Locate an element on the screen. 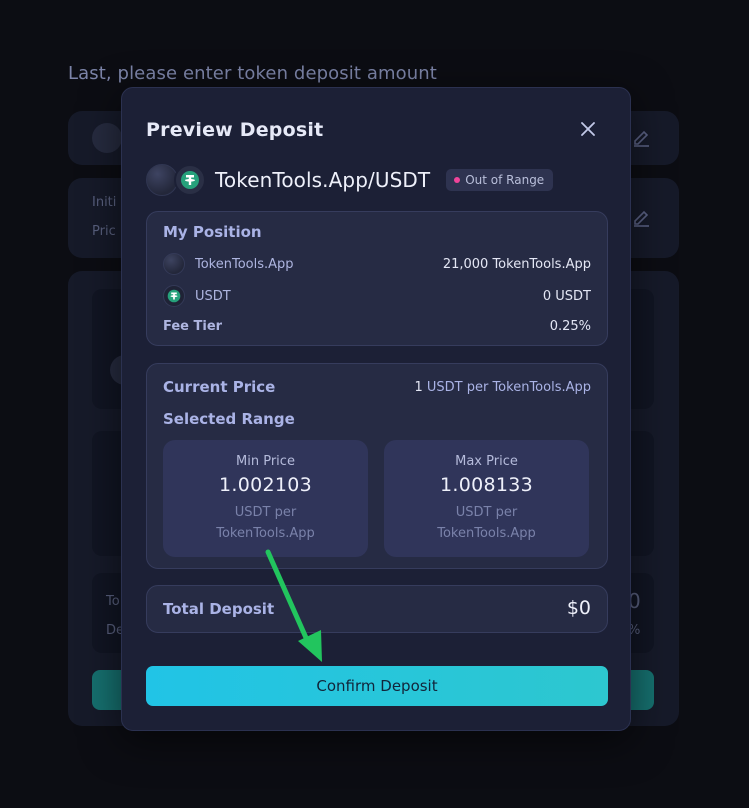 The width and height of the screenshot is (749, 808). background-token-avatar is located at coordinates (107, 138).